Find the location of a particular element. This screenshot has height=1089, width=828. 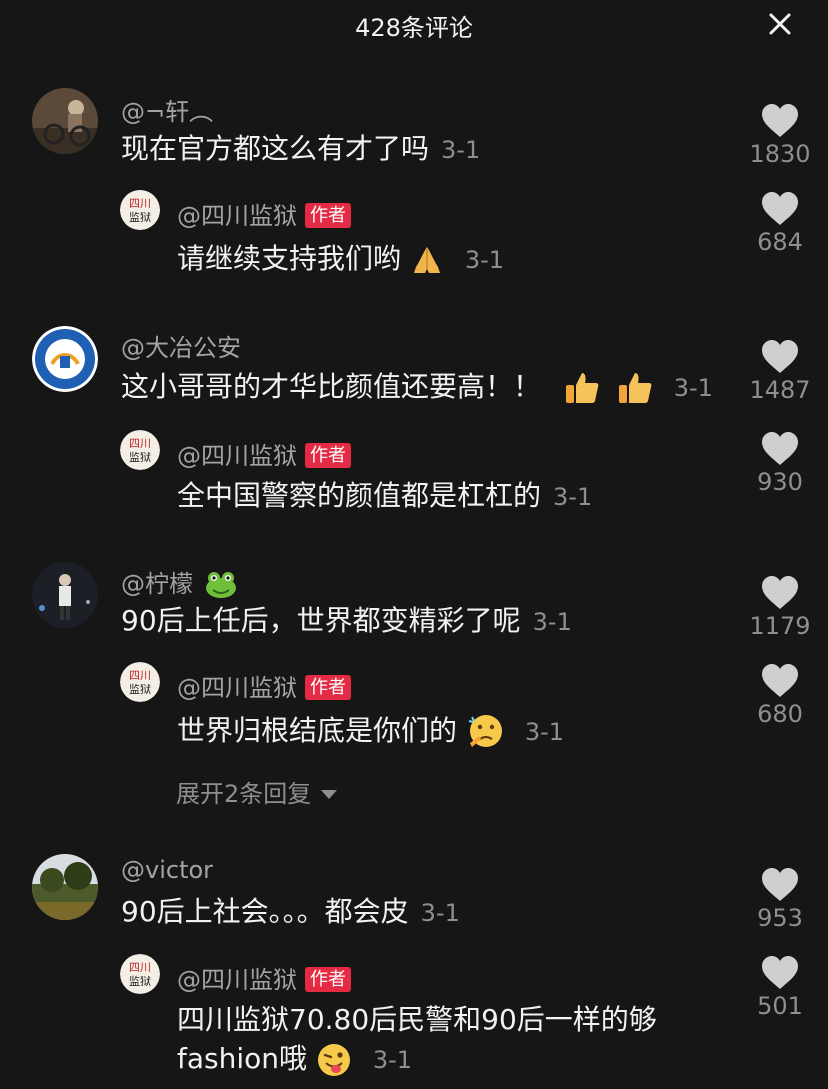

comment-username: @柠檬 is located at coordinates (179, 581).